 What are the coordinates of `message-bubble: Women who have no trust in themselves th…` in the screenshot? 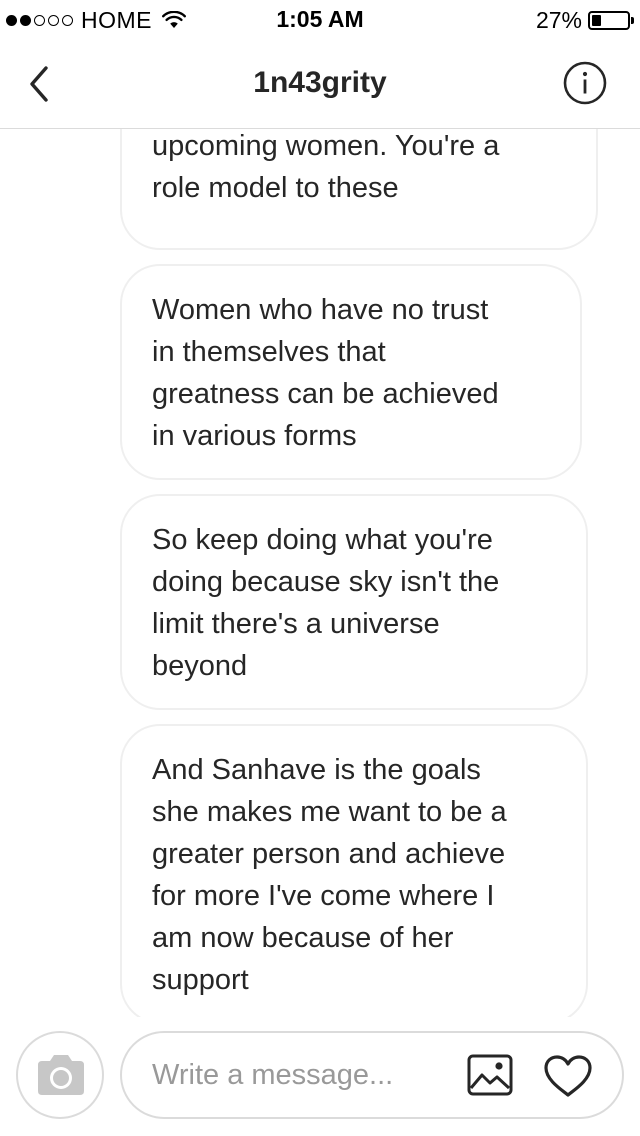 It's located at (351, 372).